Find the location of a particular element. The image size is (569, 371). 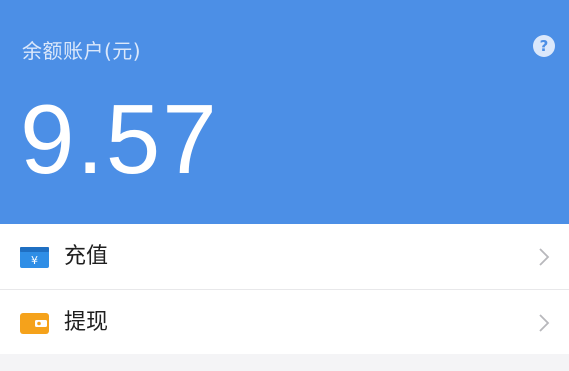

balance-account-label: 余额账户(元) is located at coordinates (82, 51).